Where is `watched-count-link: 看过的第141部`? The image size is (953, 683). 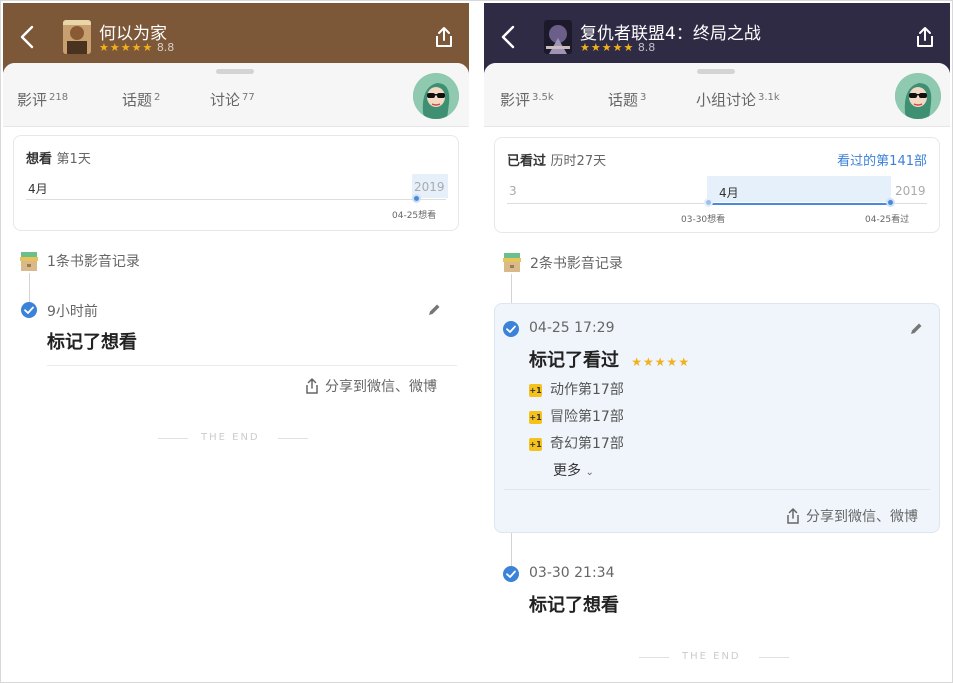 watched-count-link: 看过的第141部 is located at coordinates (882, 159).